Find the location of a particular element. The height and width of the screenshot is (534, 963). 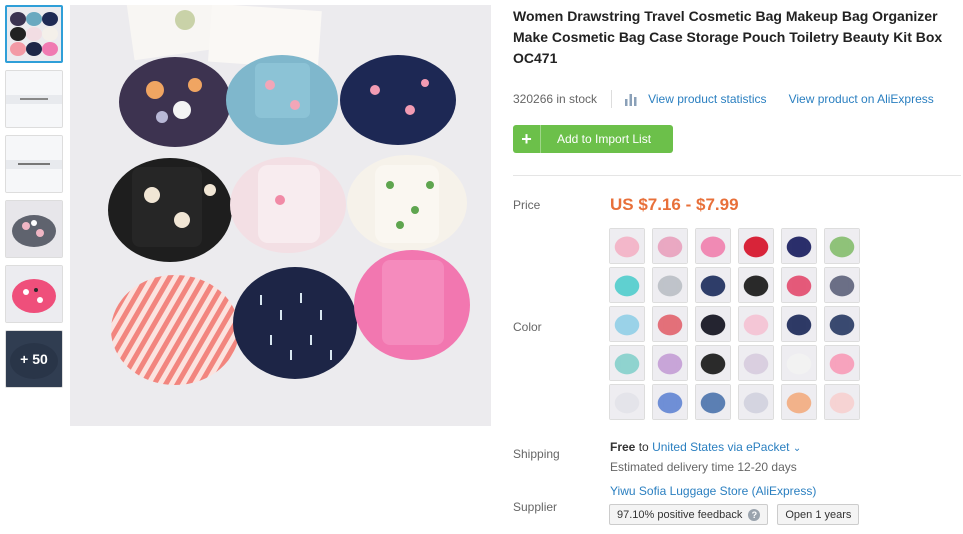

color-swatch-grid is located at coordinates (739, 324).